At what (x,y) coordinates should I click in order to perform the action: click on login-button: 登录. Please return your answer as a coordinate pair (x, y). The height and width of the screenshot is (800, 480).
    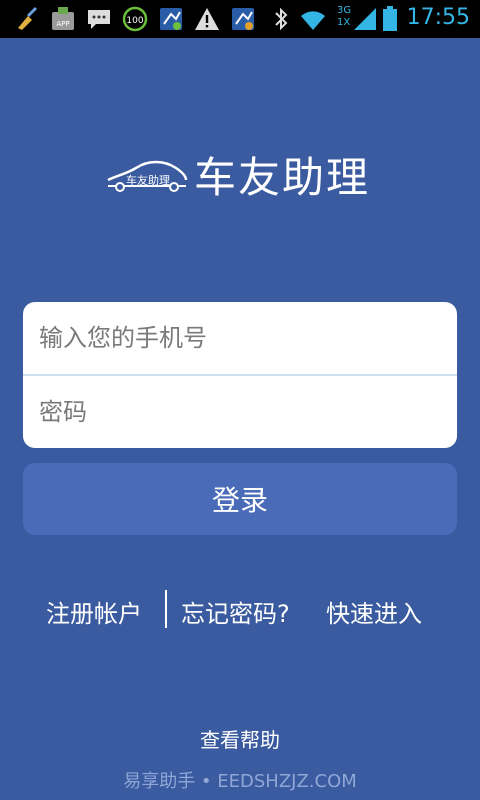
    Looking at the image, I should click on (240, 499).